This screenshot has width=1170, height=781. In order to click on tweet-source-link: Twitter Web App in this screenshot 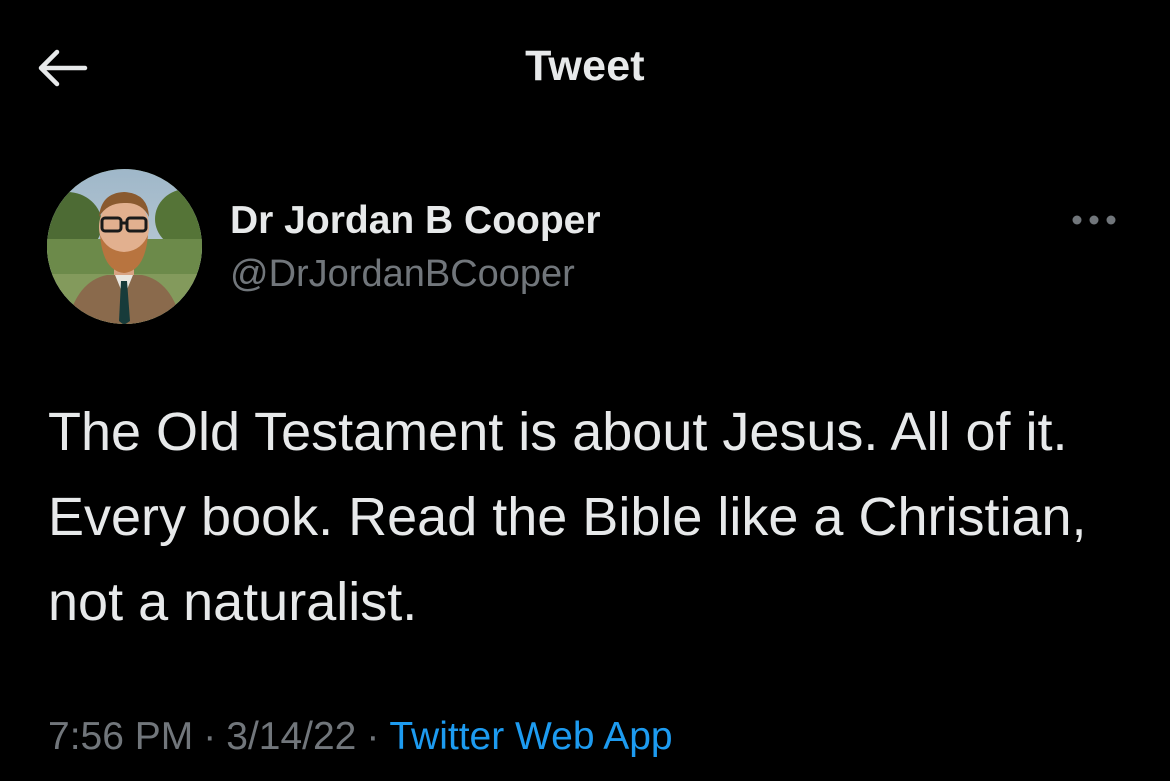, I will do `click(530, 736)`.